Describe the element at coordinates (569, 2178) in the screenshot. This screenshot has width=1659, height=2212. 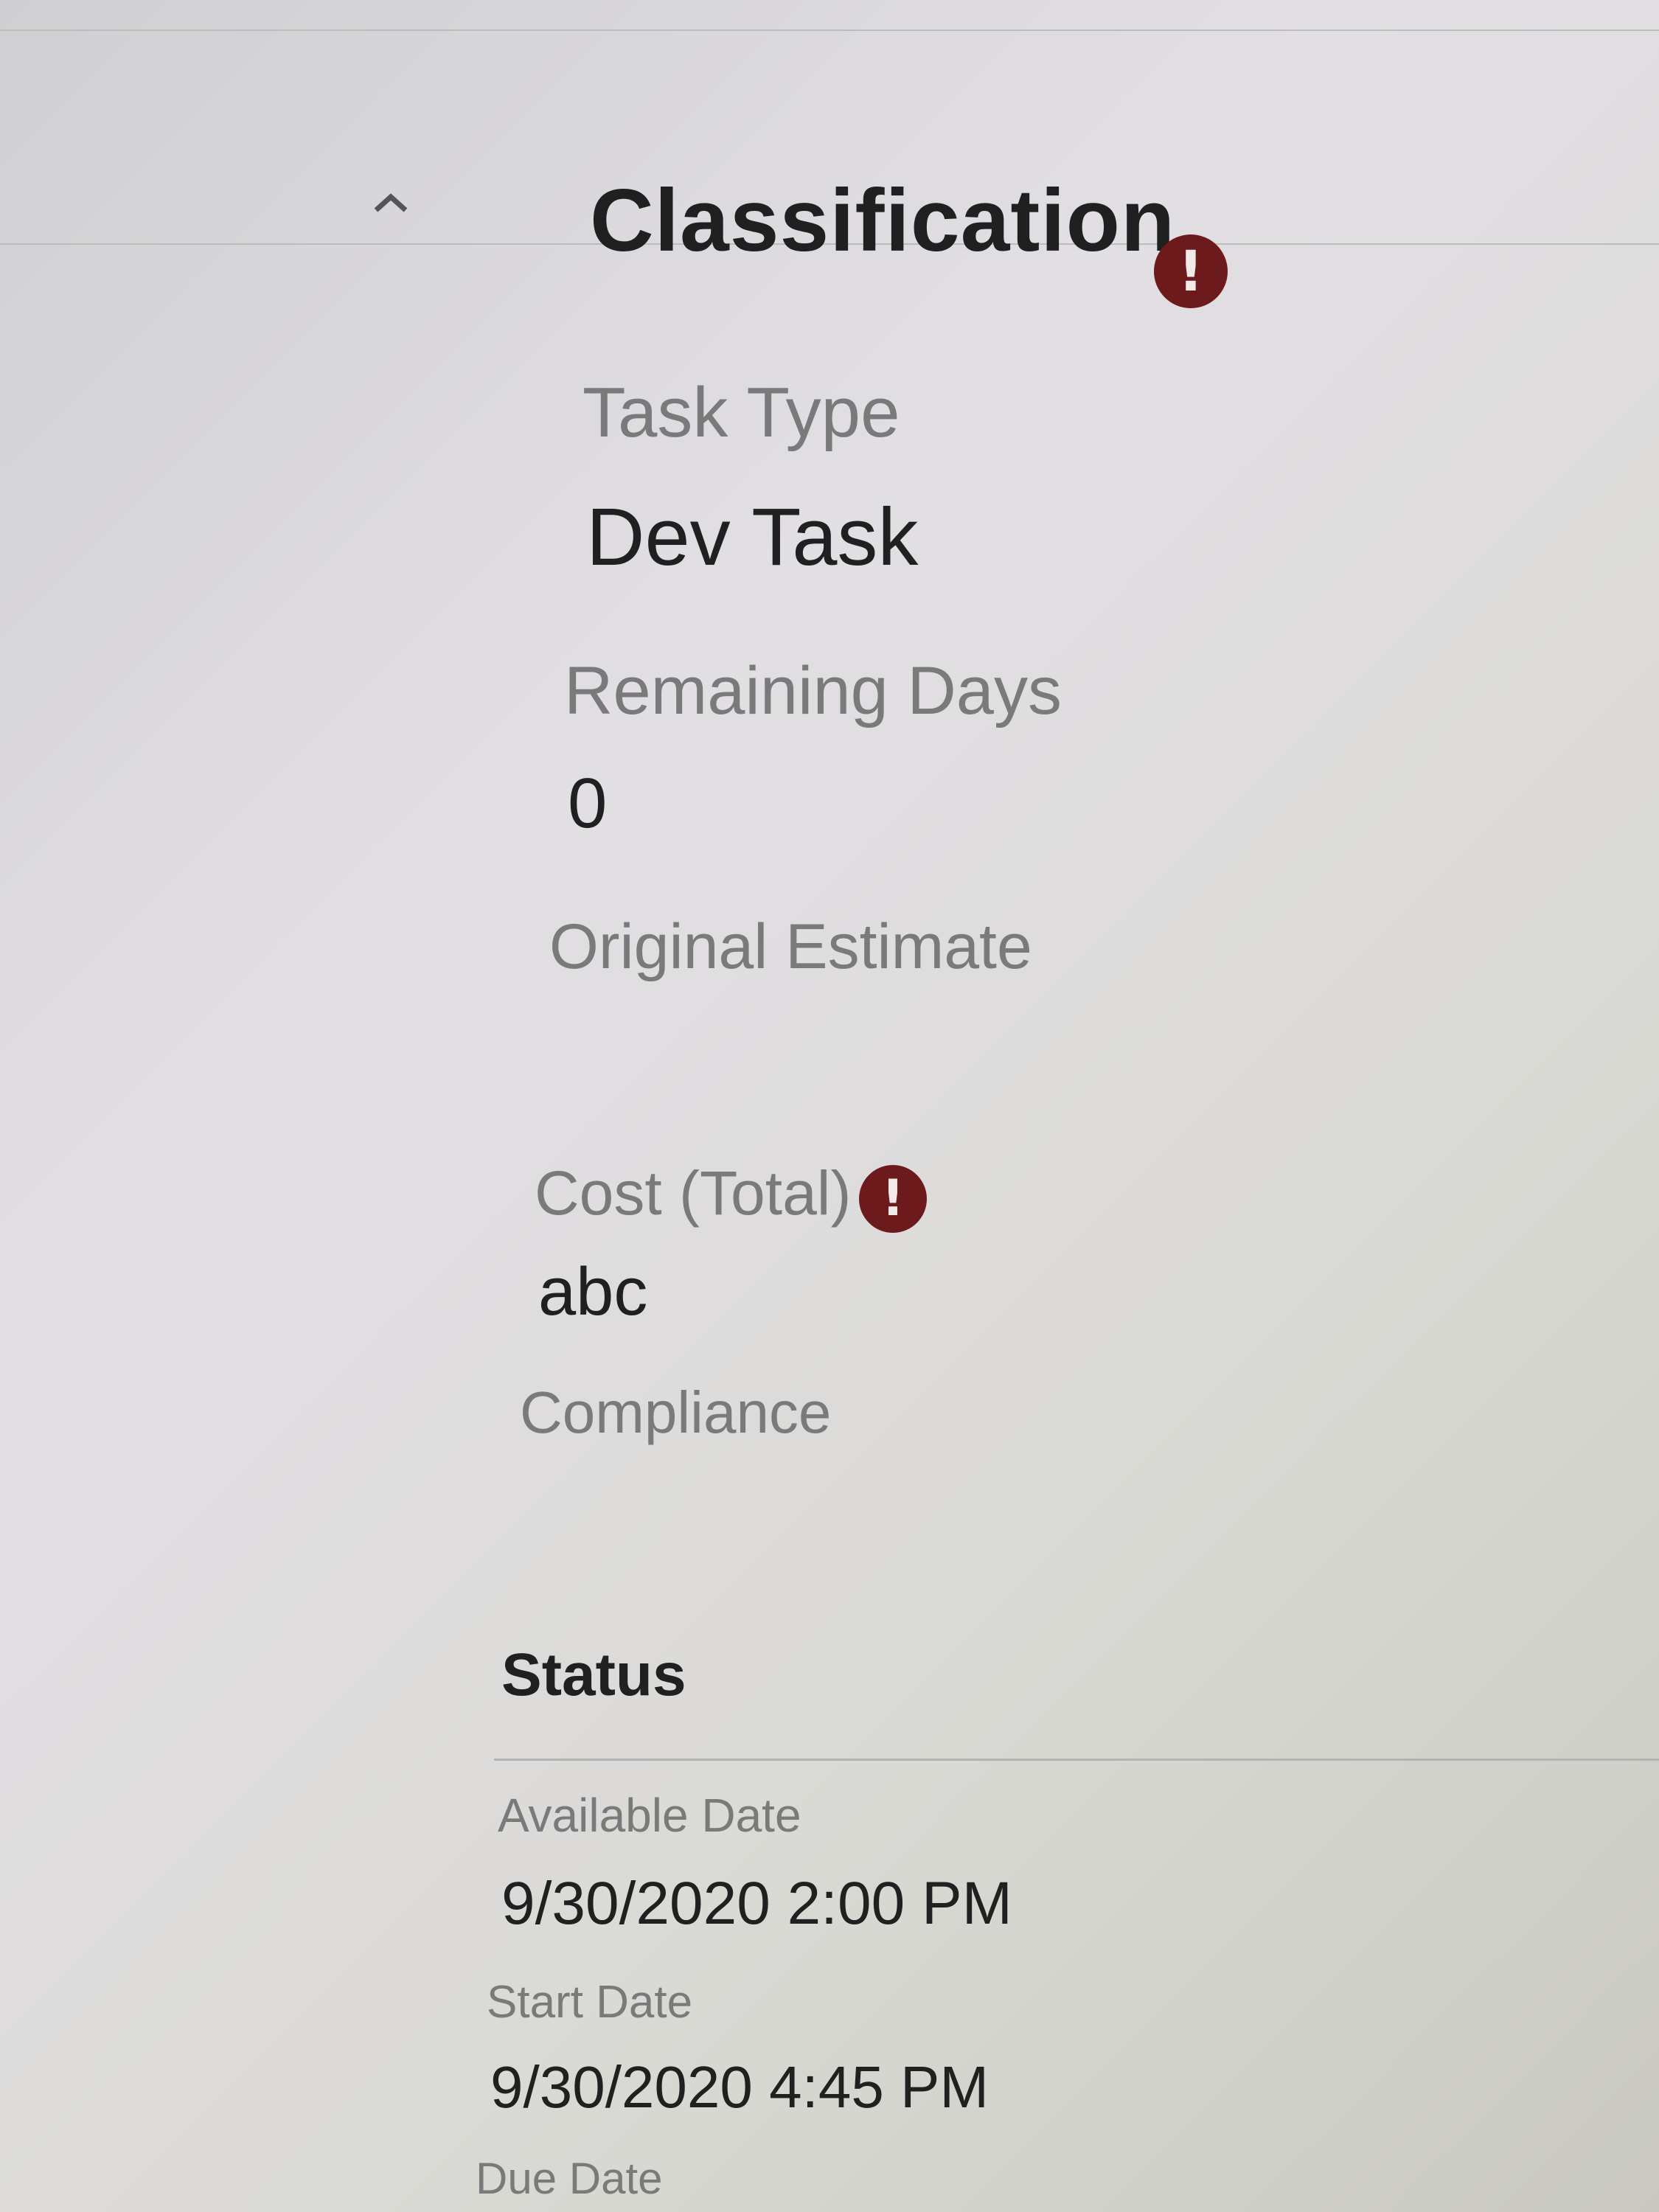
I see `due-date-label: Due Date` at that location.